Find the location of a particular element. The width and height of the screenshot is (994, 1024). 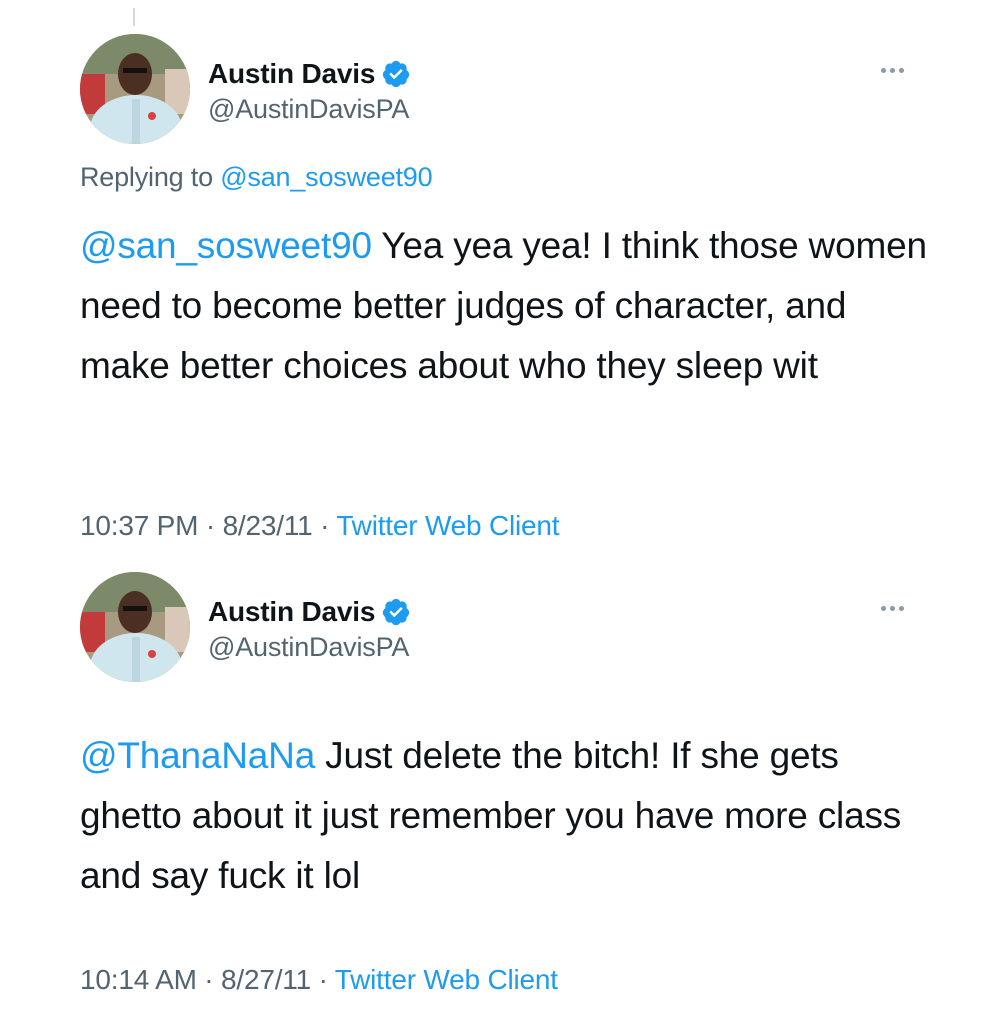

mention-link: @san_sosweet90 is located at coordinates (226, 245).